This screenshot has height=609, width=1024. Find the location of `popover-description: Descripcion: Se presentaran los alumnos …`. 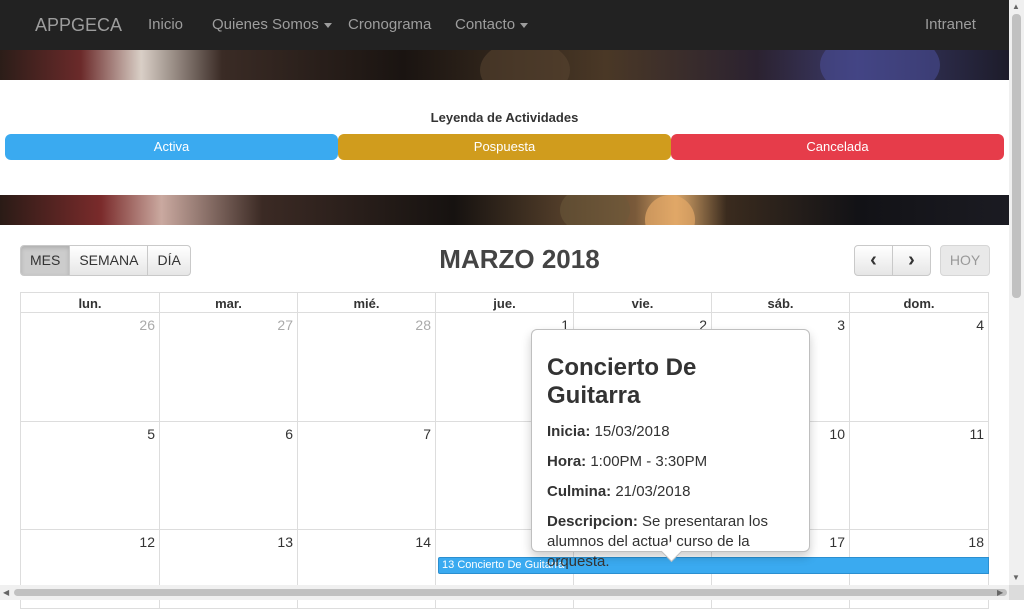

popover-description: Descripcion: Se presentaran los alumnos … is located at coordinates (670, 542).